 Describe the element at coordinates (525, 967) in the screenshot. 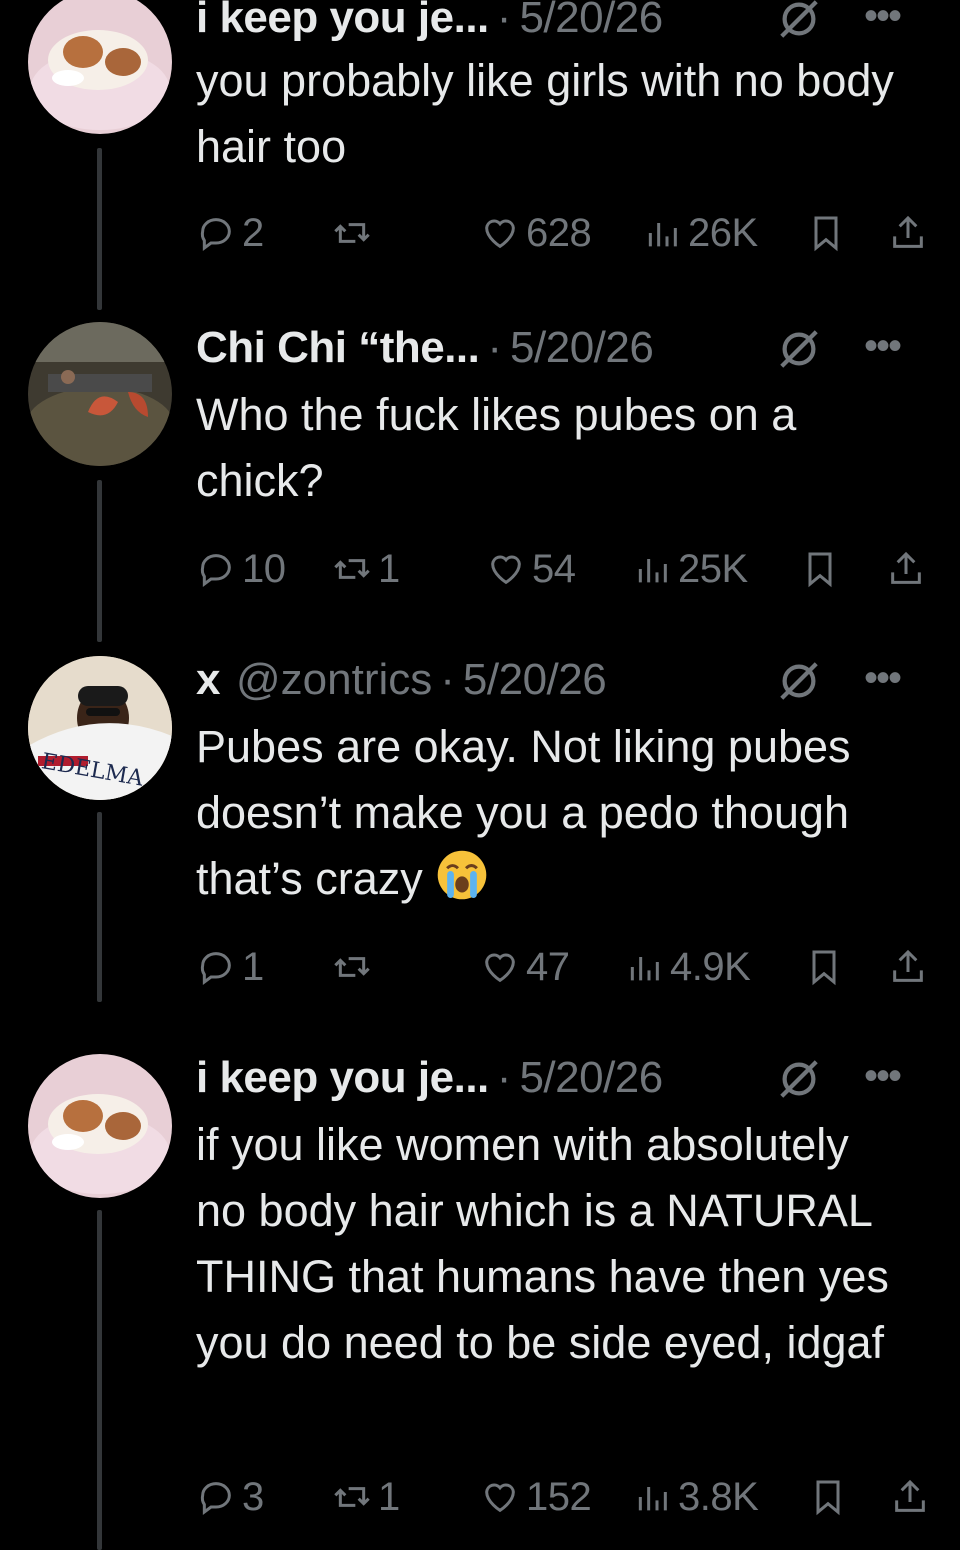

I see `like-button: 47` at that location.